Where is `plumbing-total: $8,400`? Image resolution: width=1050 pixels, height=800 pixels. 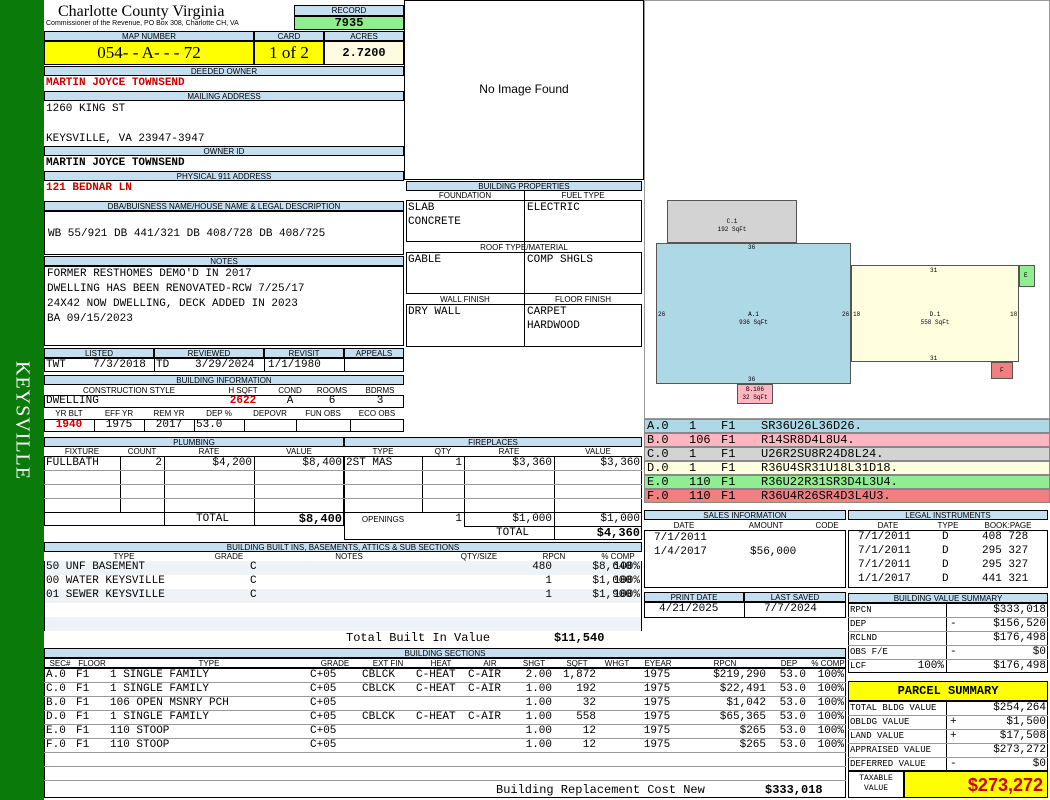 plumbing-total: $8,400 is located at coordinates (320, 519).